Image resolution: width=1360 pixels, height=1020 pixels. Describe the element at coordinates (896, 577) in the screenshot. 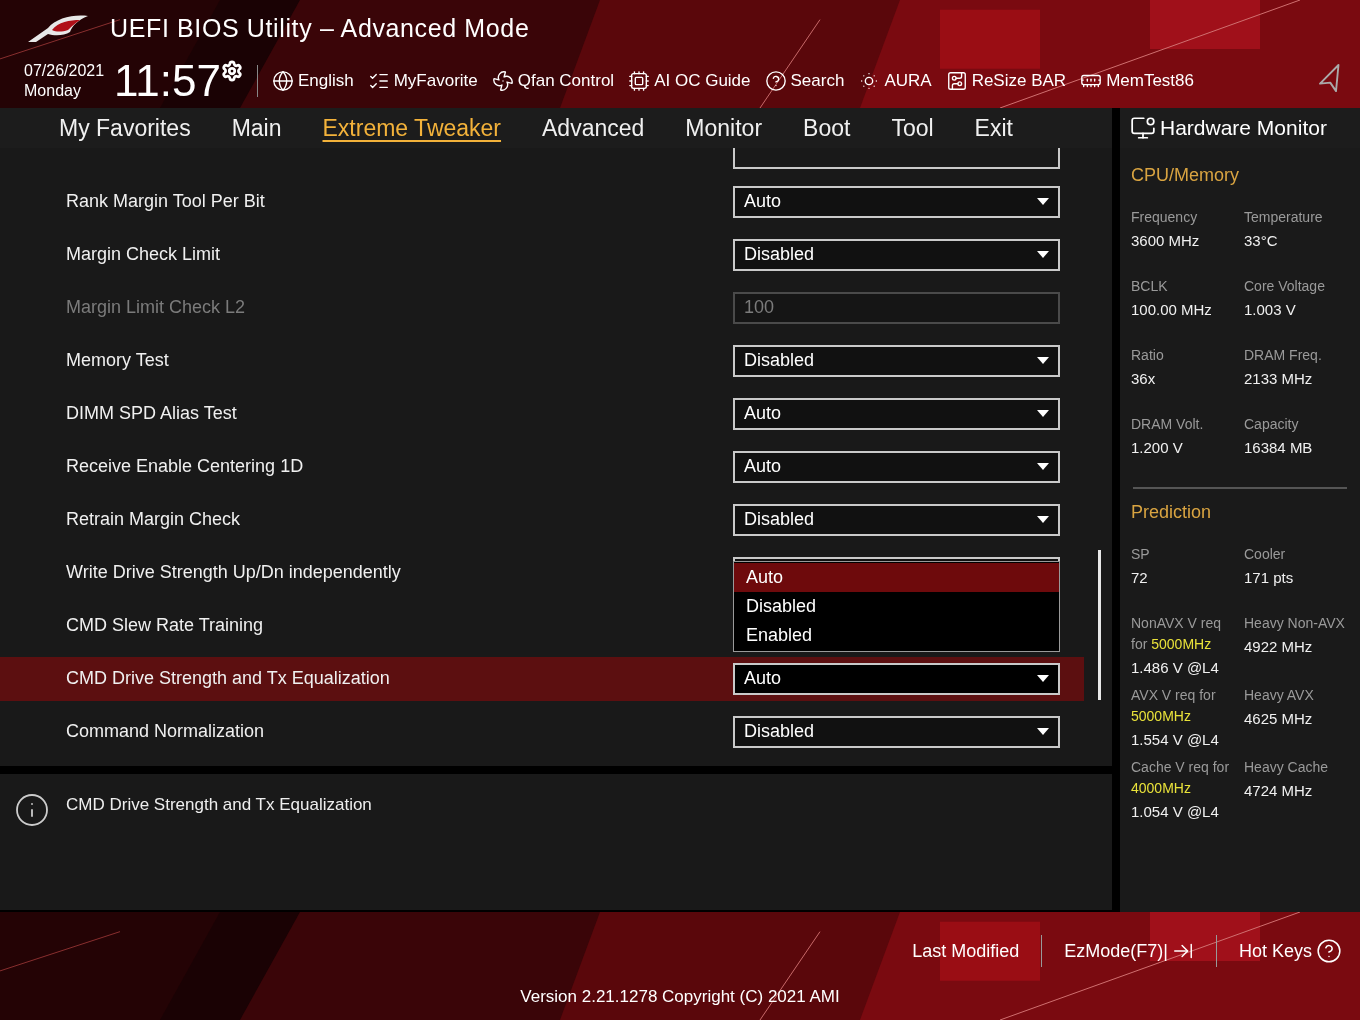

I see `dropdown-option: Auto` at that location.